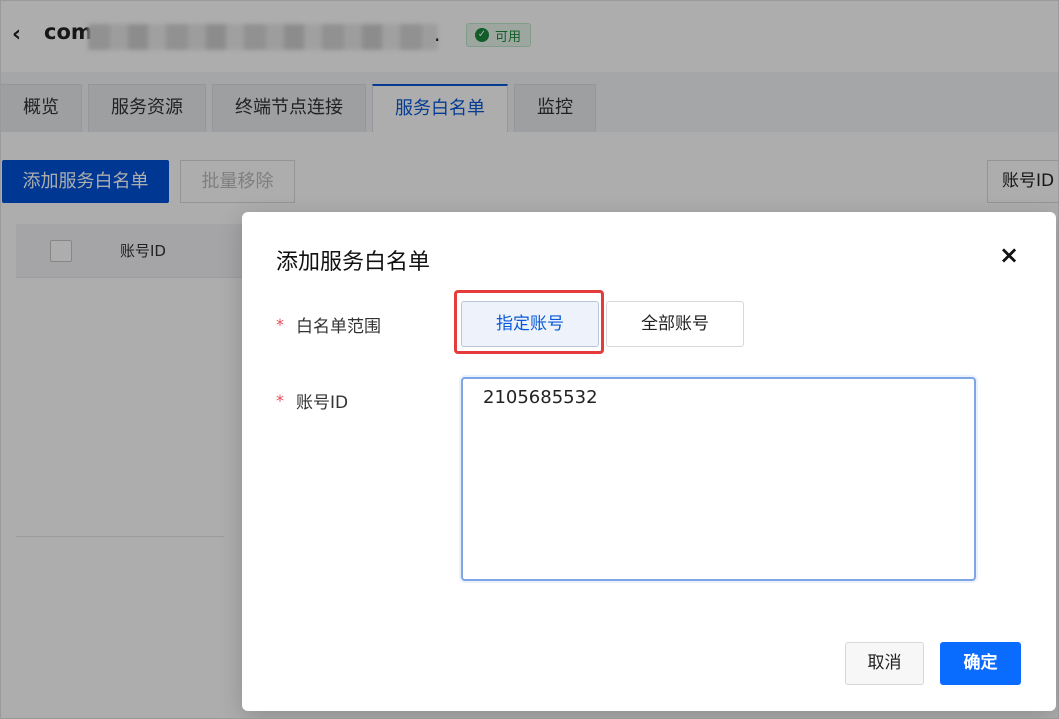  Describe the element at coordinates (980, 663) in the screenshot. I see `confirm-button: 确定` at that location.